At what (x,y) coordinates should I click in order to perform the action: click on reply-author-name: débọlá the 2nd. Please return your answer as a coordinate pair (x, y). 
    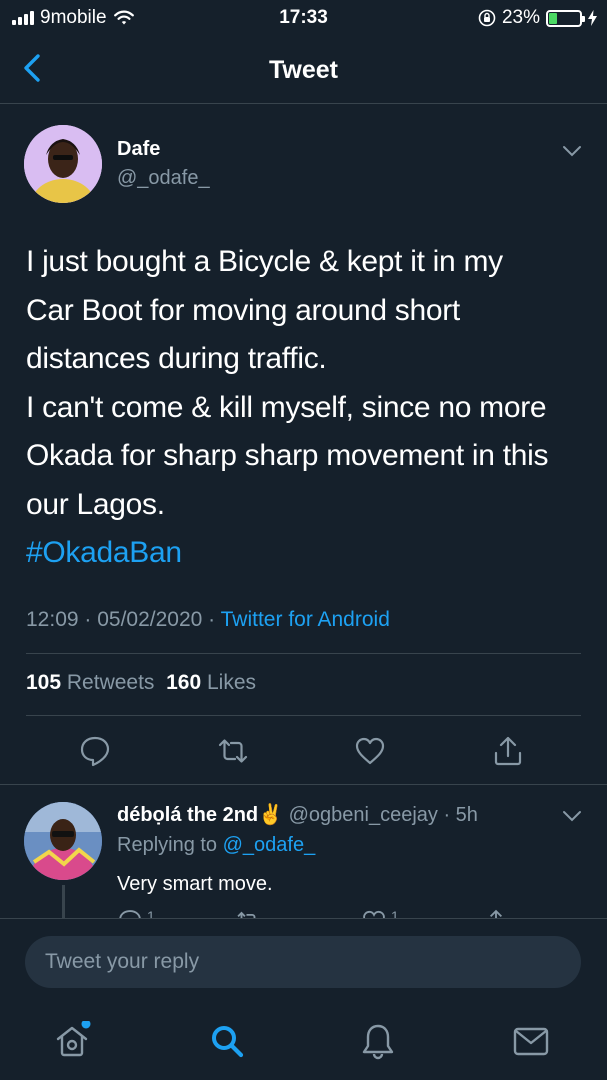
    Looking at the image, I should click on (187, 815).